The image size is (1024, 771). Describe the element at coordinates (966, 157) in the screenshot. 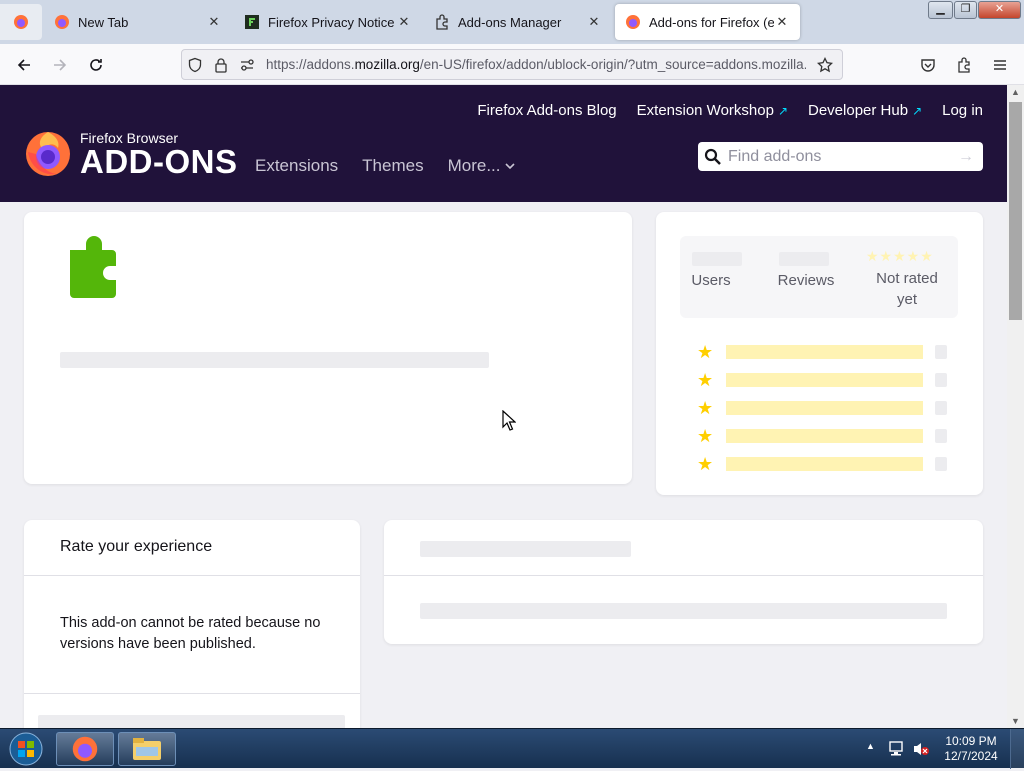

I see `search-submit-icon: →` at that location.